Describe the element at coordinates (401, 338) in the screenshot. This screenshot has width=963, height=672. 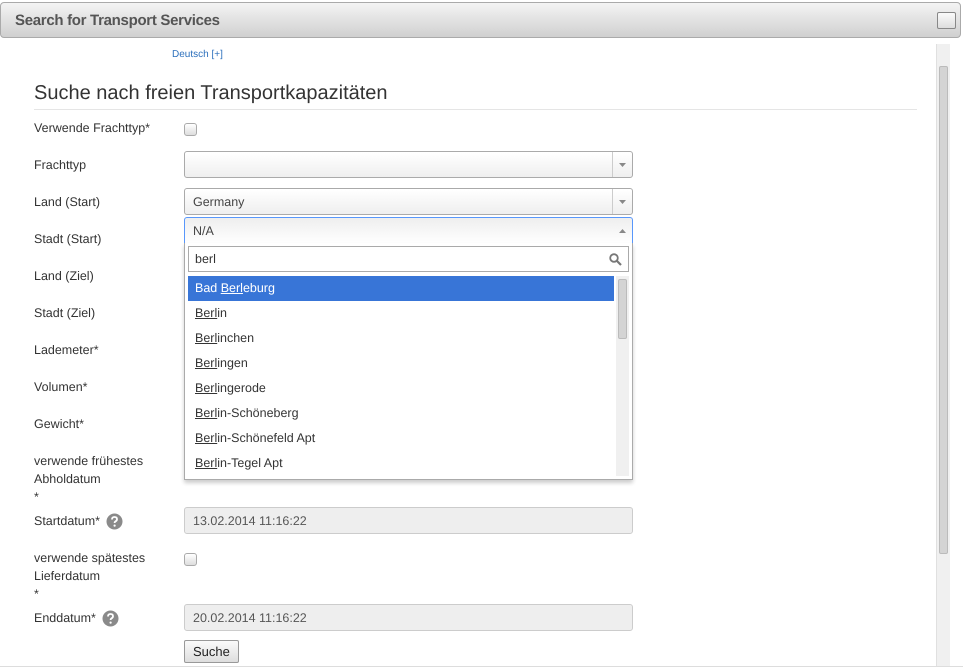
I see `result-item: Berlinchen` at that location.